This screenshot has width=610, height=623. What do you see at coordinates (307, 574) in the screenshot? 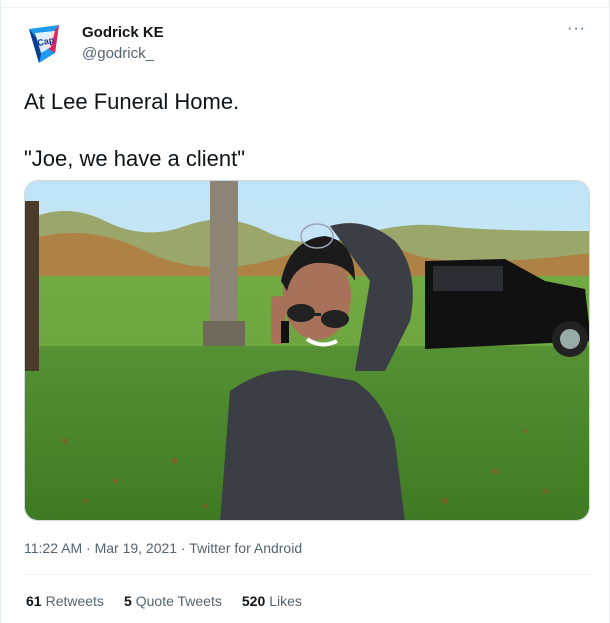
I see `divider` at bounding box center [307, 574].